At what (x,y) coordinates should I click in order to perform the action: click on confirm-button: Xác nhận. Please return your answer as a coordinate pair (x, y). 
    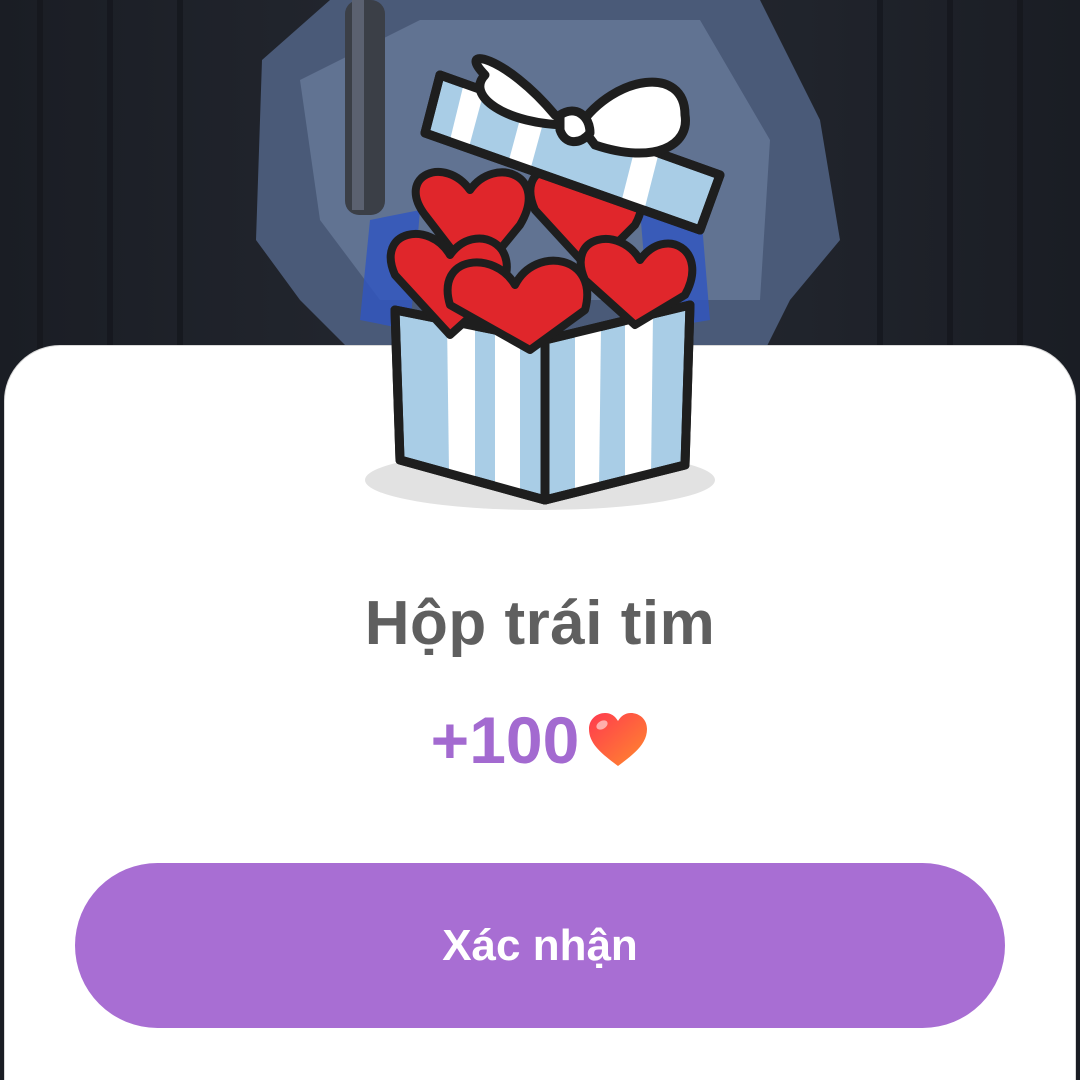
    Looking at the image, I should click on (540, 945).